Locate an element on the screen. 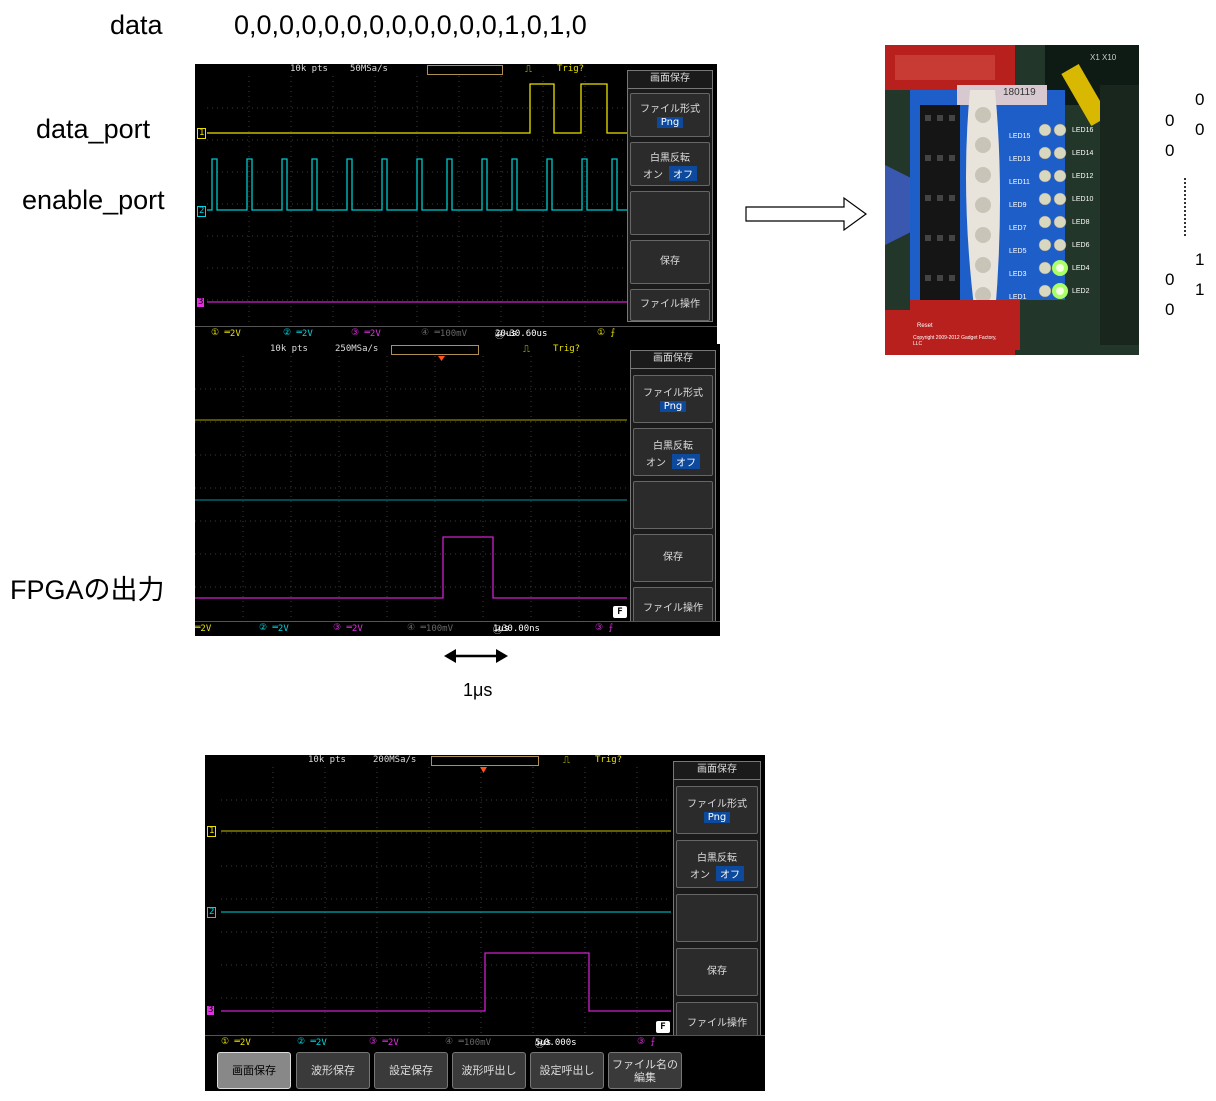  file-ops-button: ファイル操作 is located at coordinates (670, 305).